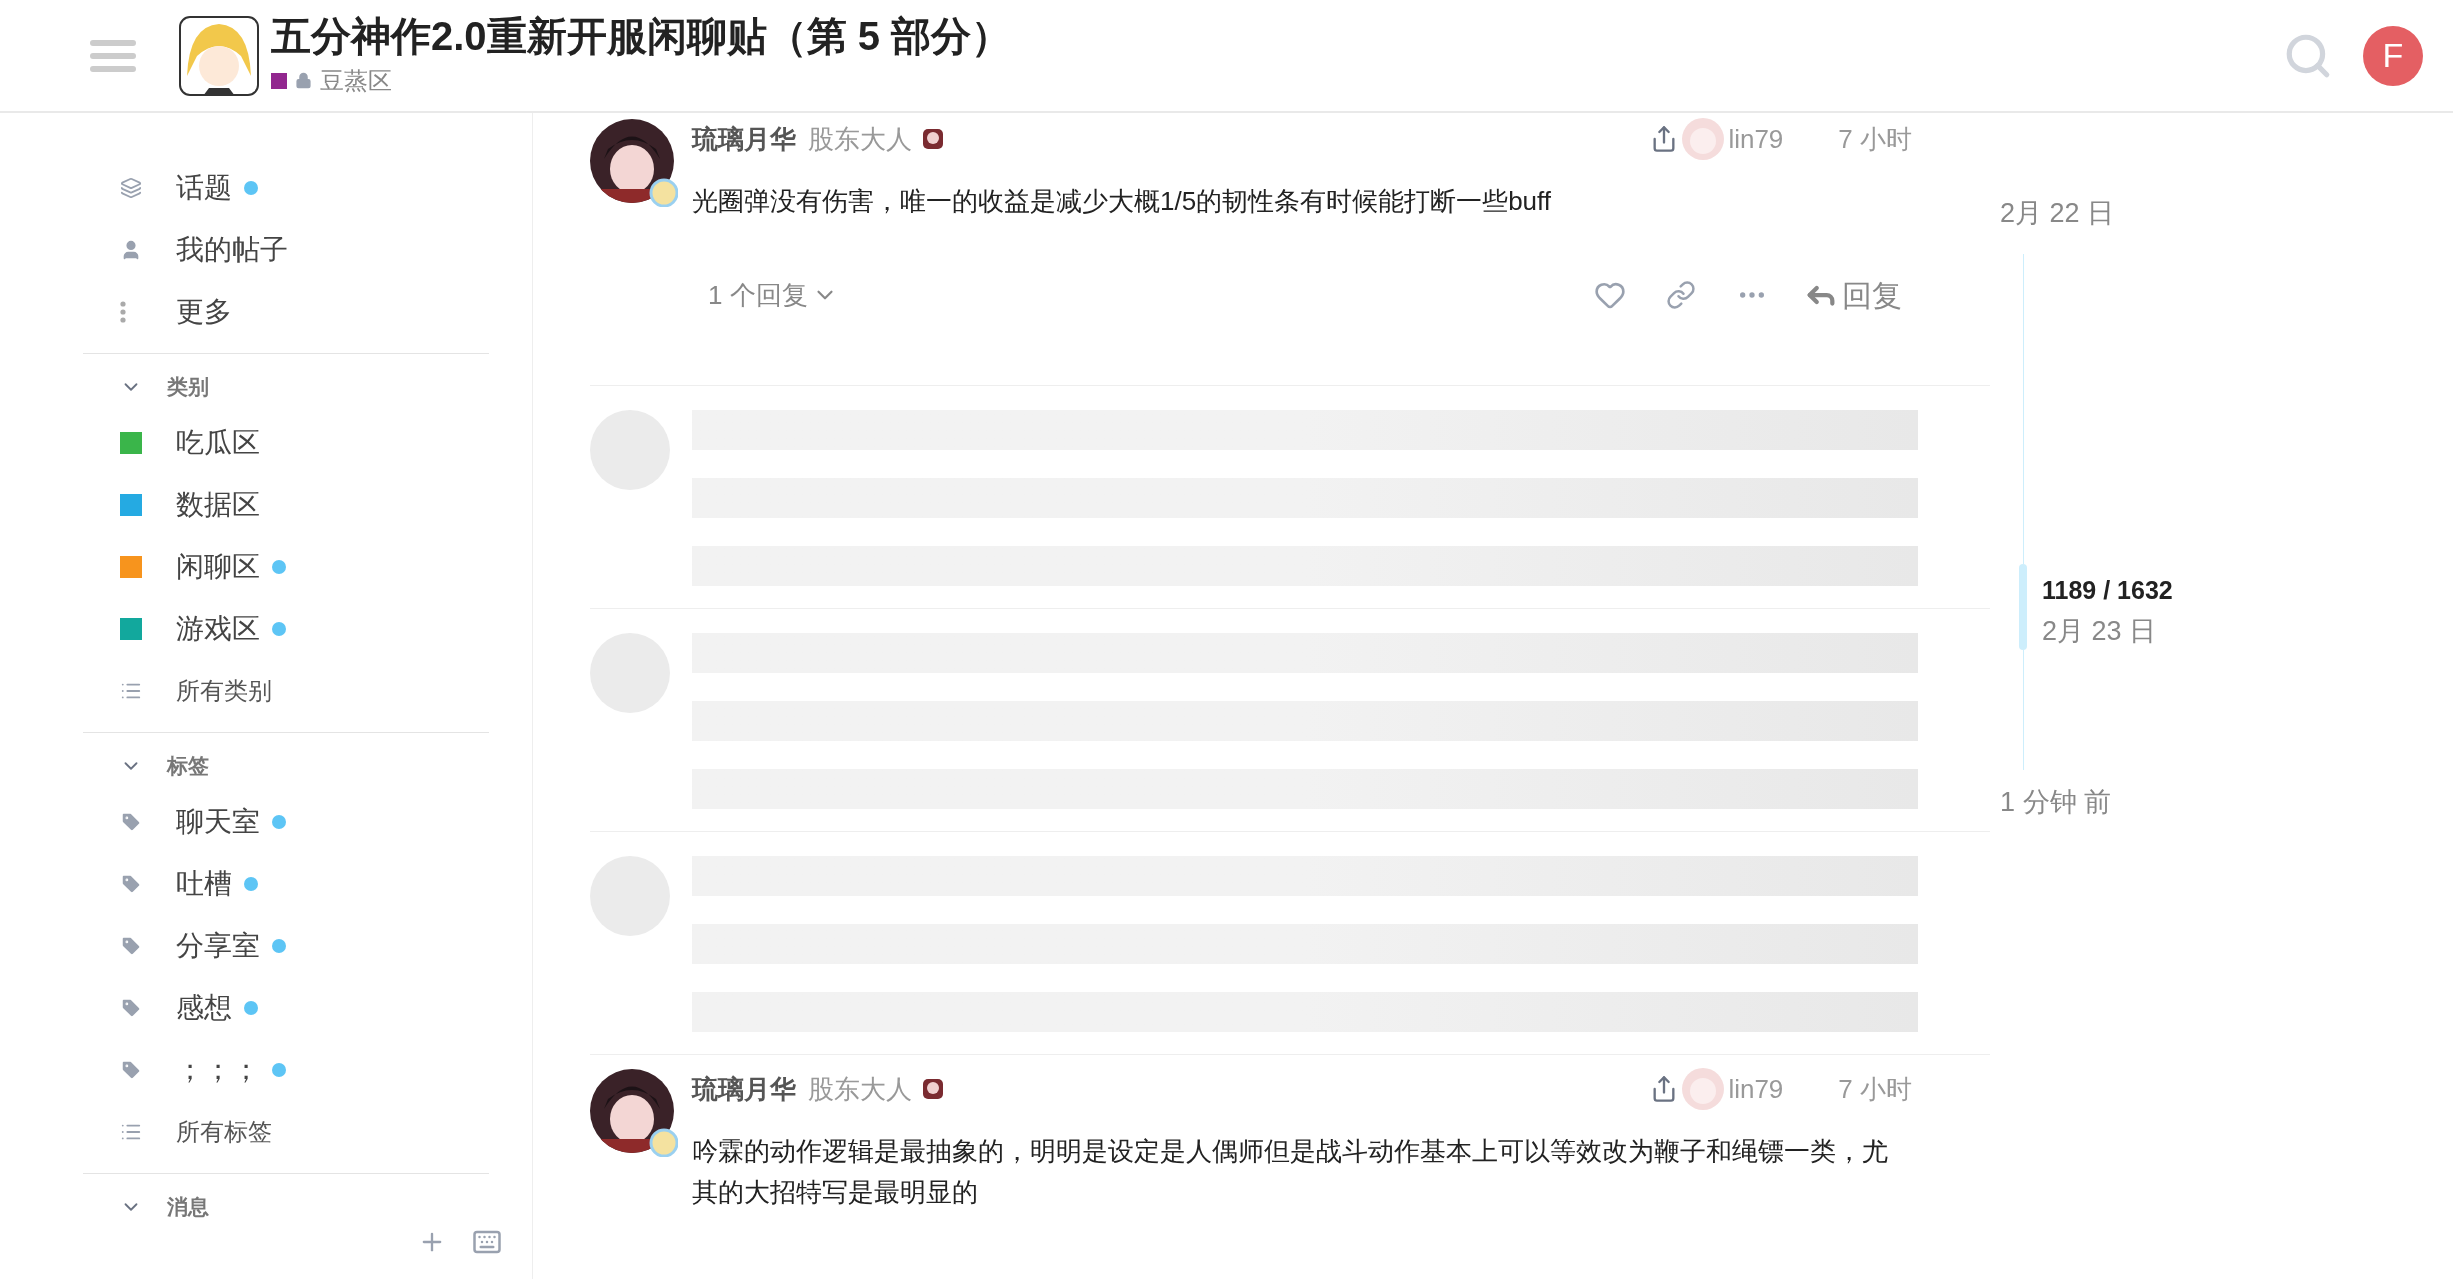 The height and width of the screenshot is (1279, 2453). Describe the element at coordinates (218, 629) in the screenshot. I see `sidebar-link: 游戏区` at that location.